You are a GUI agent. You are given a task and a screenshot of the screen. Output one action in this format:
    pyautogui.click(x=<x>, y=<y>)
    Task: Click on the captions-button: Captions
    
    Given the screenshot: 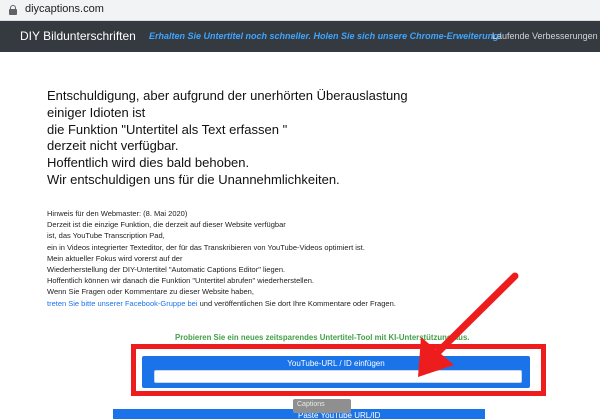 What is the action you would take?
    pyautogui.click(x=322, y=406)
    